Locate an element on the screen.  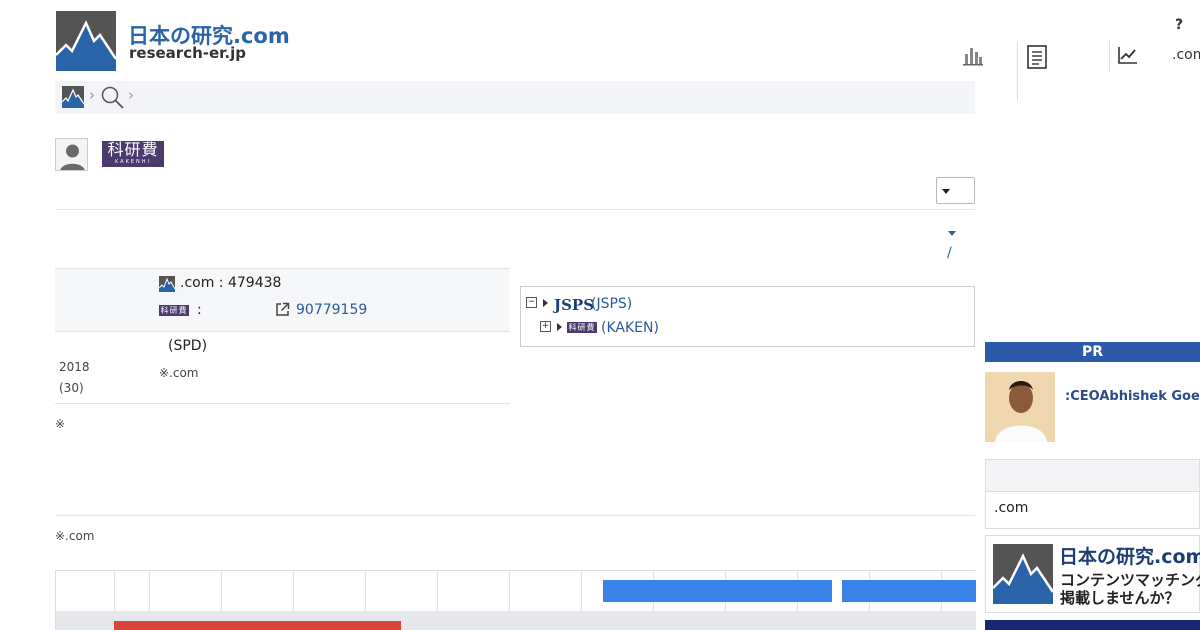
ad-title: 日本の研究.com is located at coordinates (1129, 557).